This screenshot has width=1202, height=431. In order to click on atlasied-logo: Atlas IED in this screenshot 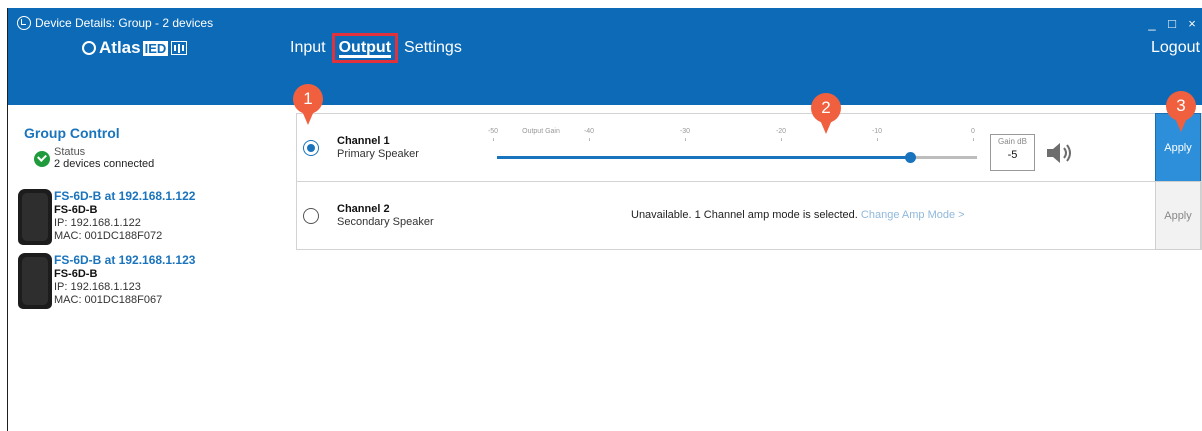, I will do `click(135, 48)`.